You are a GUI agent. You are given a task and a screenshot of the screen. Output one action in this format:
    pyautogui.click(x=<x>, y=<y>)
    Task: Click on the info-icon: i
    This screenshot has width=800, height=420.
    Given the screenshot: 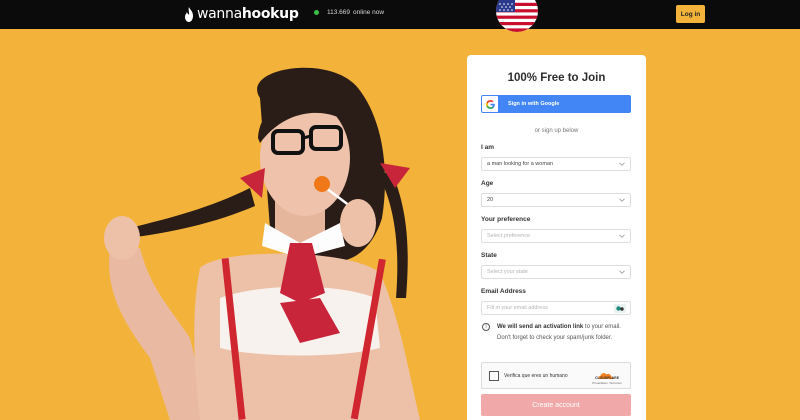 What is the action you would take?
    pyautogui.click(x=486, y=327)
    